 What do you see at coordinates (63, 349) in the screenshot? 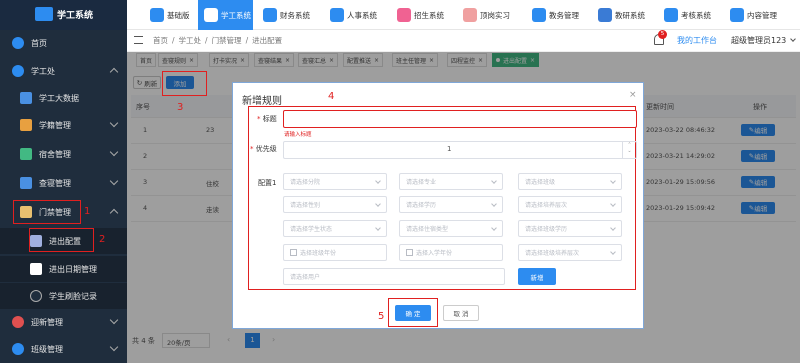
I see `sidebar-item-class: 班级管理` at bounding box center [63, 349].